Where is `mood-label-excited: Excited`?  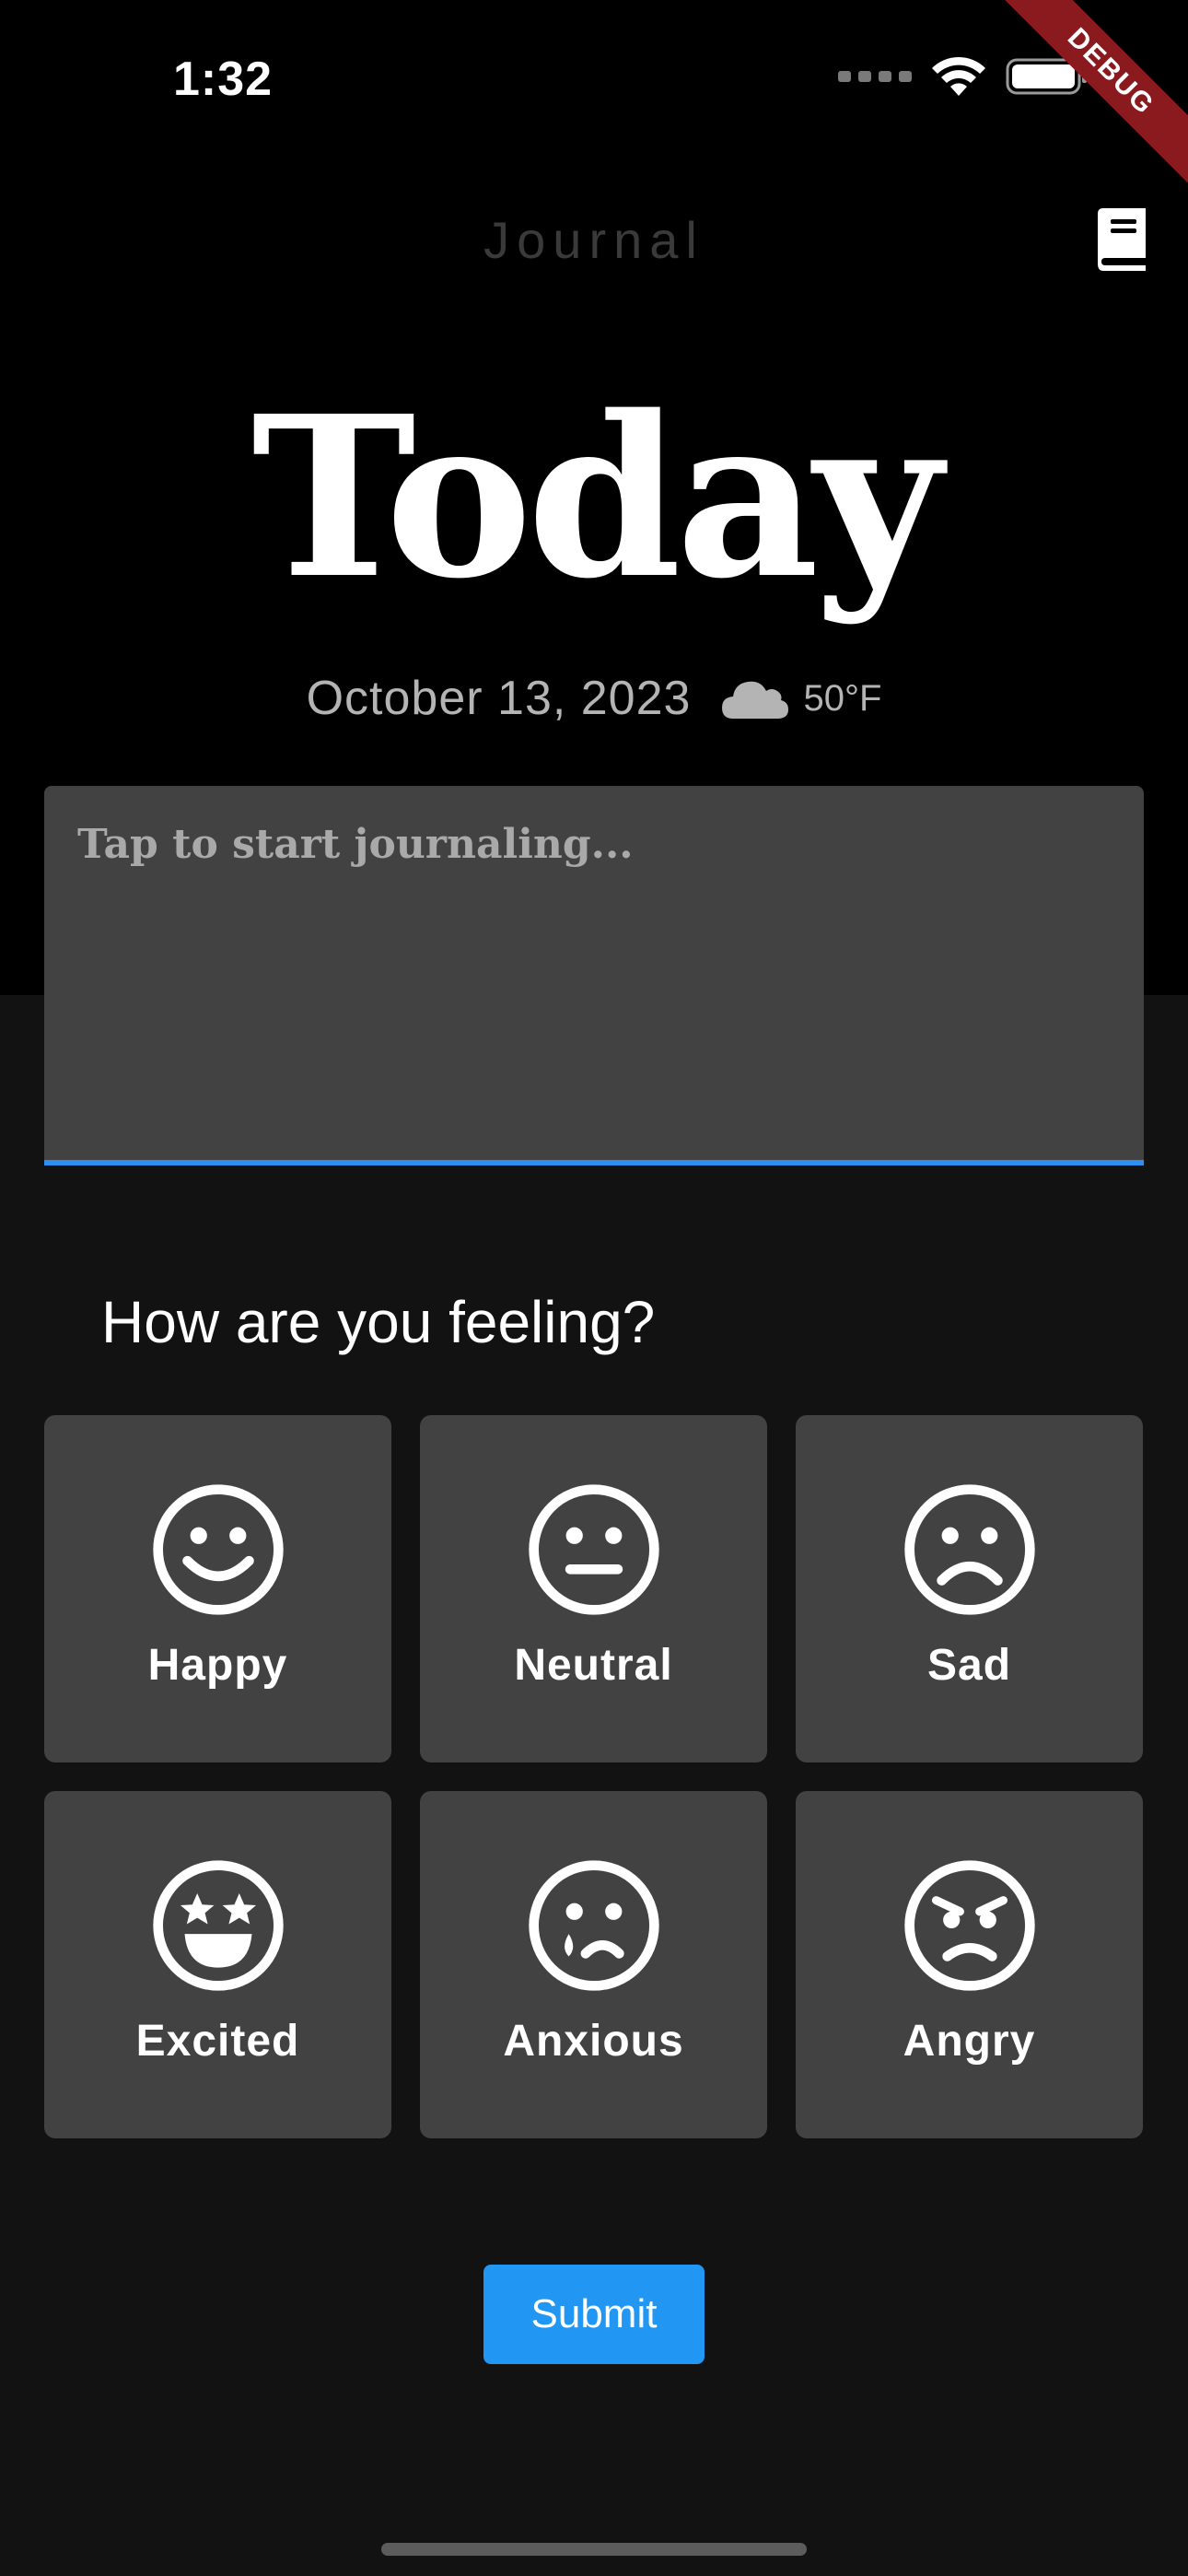
mood-label-excited: Excited is located at coordinates (218, 2041).